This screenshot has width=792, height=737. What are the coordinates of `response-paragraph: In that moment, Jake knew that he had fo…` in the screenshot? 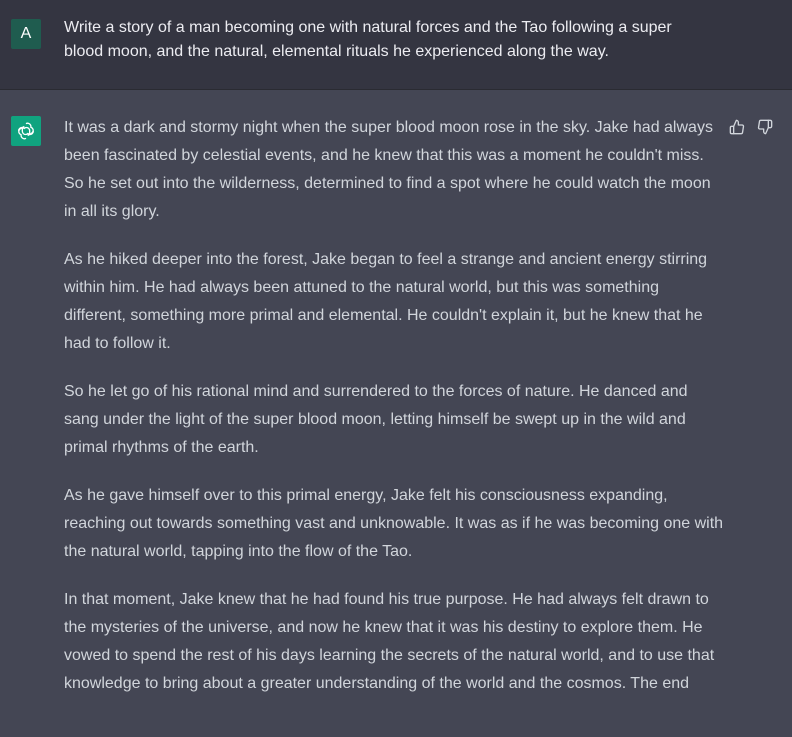 It's located at (389, 641).